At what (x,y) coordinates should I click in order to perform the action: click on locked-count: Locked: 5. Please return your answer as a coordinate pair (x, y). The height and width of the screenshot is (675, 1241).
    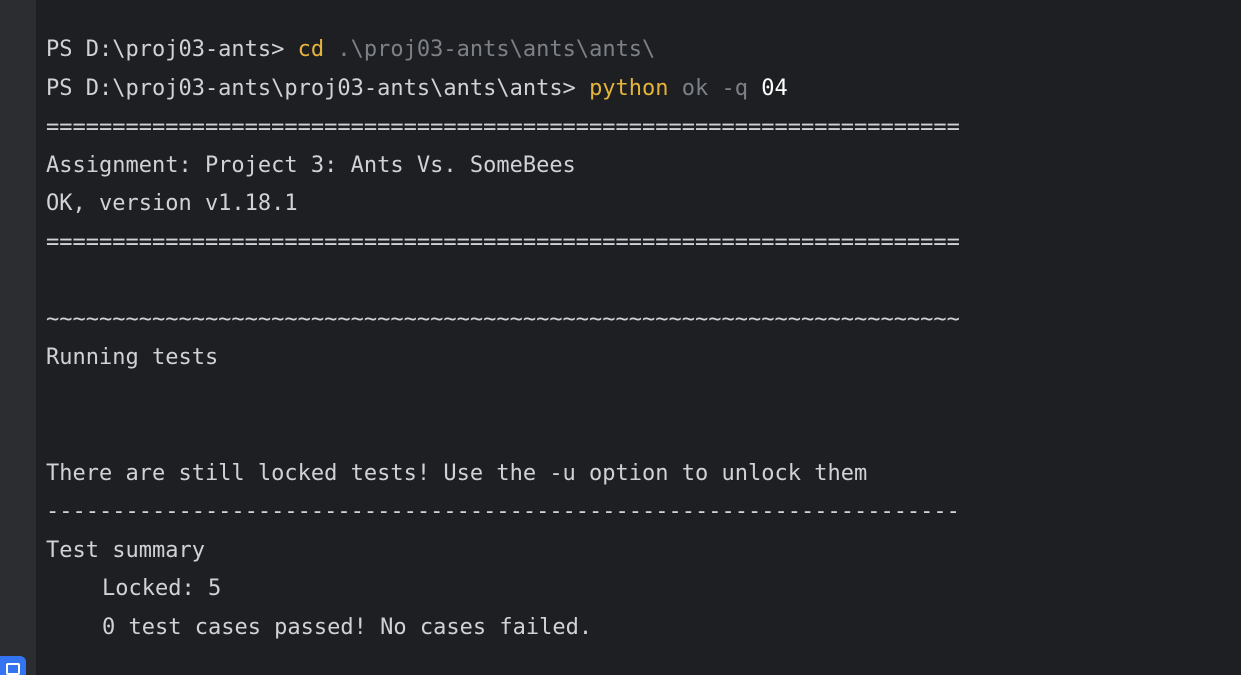
    Looking at the image, I should click on (162, 588).